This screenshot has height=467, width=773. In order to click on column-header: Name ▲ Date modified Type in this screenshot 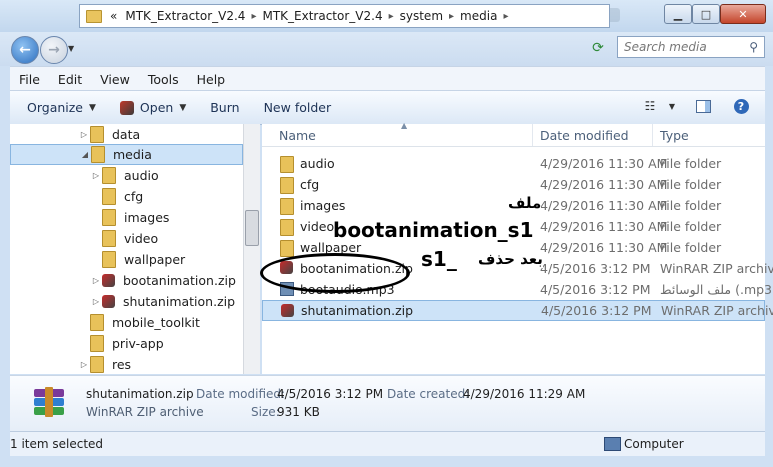, I will do `click(513, 134)`.